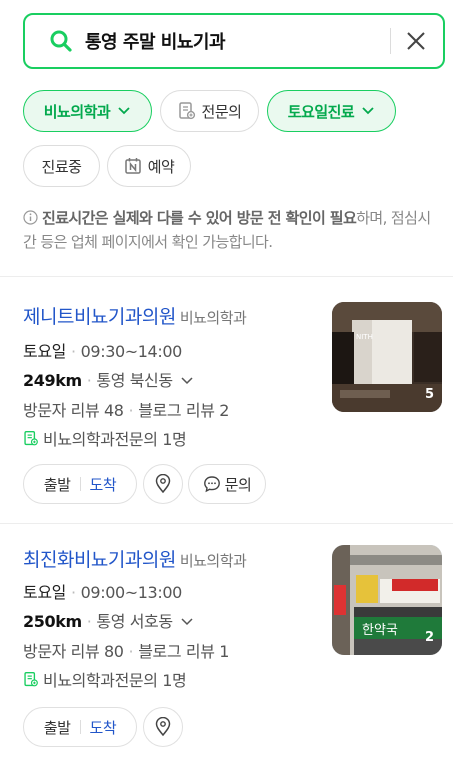 Image resolution: width=453 pixels, height=757 pixels. I want to click on open-hours: 09:30~14:00, so click(131, 351).